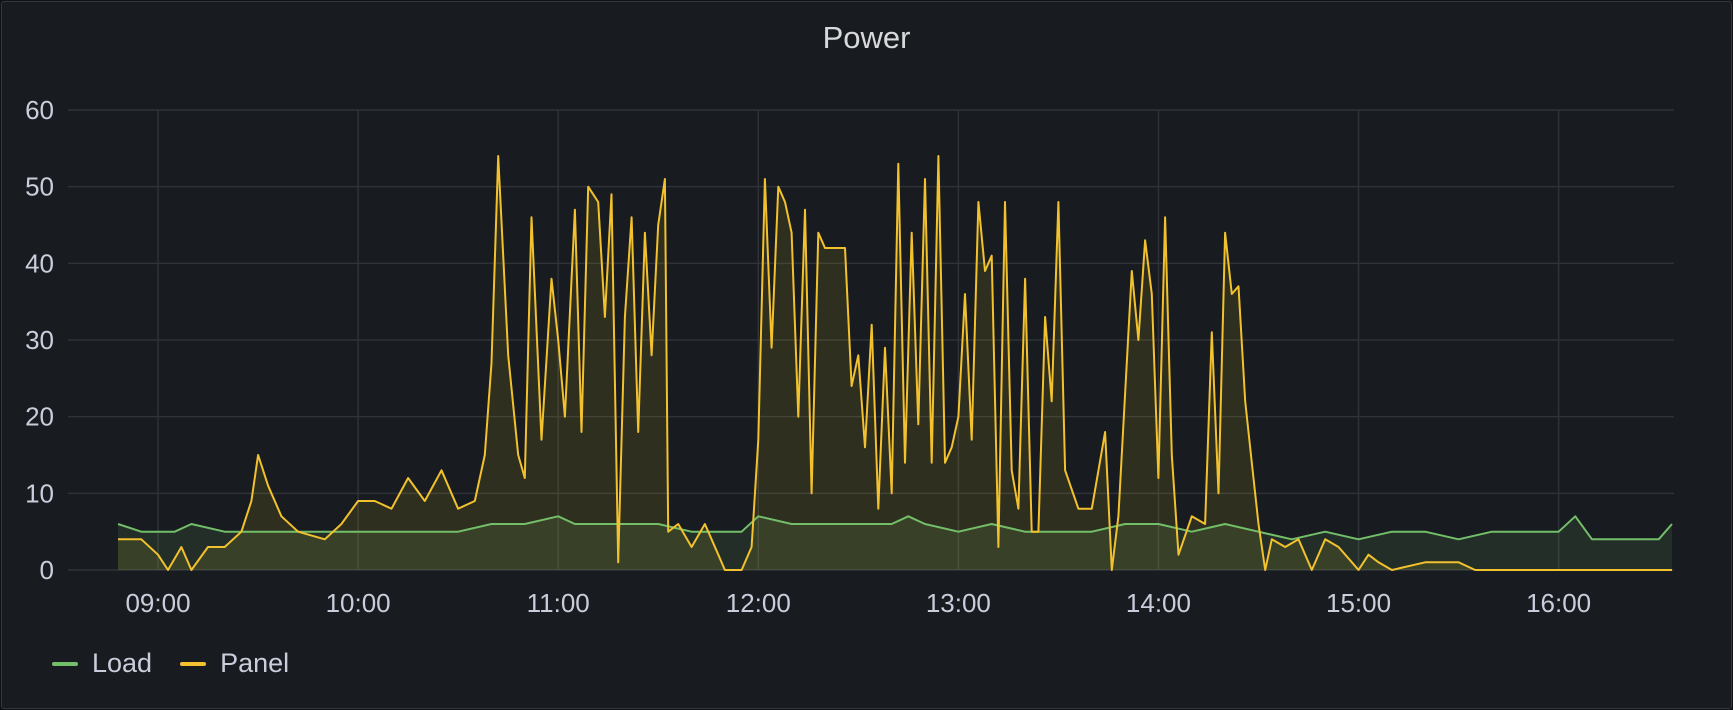 The image size is (1733, 710). I want to click on x-tick-label: 10:00, so click(358, 603).